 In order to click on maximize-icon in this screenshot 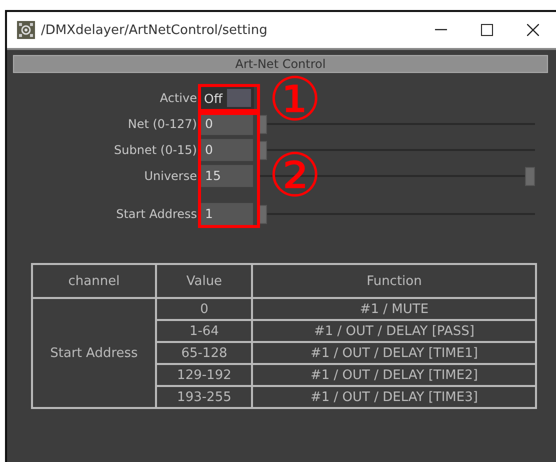, I will do `click(487, 30)`.